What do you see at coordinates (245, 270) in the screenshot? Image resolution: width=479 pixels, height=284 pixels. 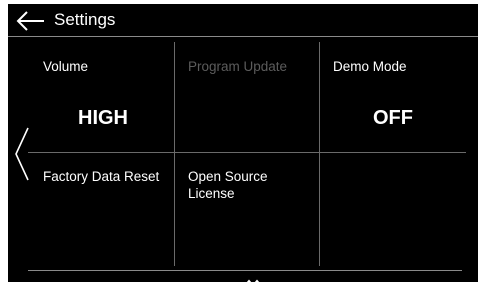 I see `footer-divider` at bounding box center [245, 270].